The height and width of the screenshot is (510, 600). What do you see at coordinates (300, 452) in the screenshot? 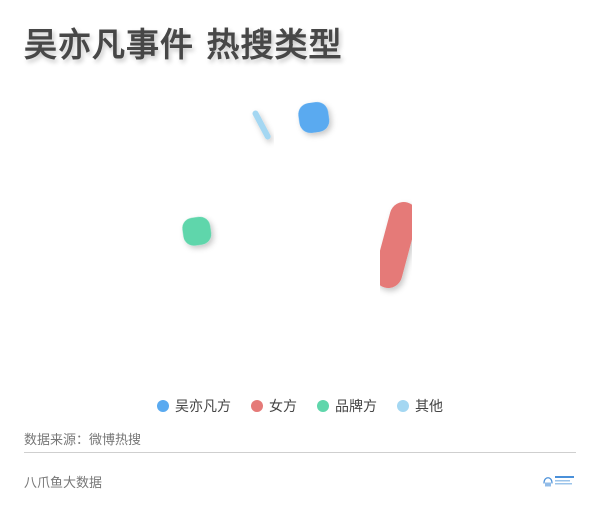
I see `footer-divider` at bounding box center [300, 452].